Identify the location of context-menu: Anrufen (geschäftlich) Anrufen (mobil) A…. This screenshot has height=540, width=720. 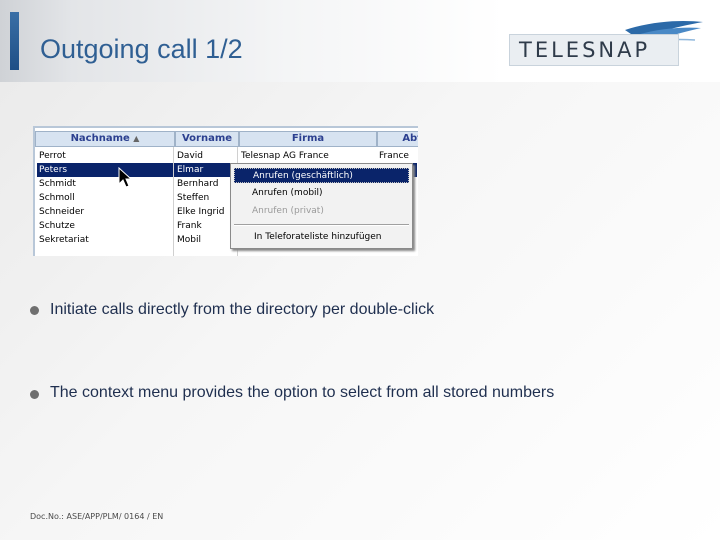
(321, 206).